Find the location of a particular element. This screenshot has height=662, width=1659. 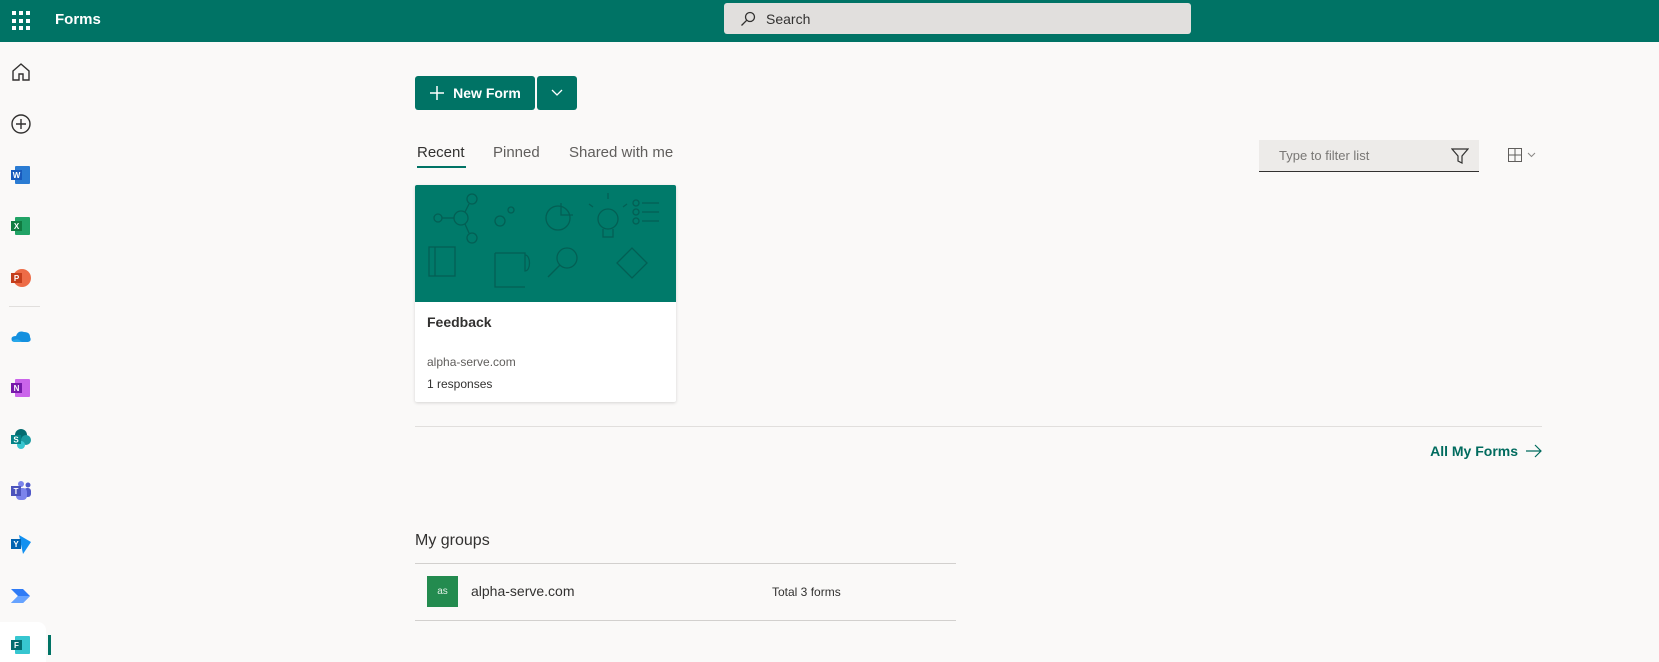

teams-icon: T is located at coordinates (21, 491).